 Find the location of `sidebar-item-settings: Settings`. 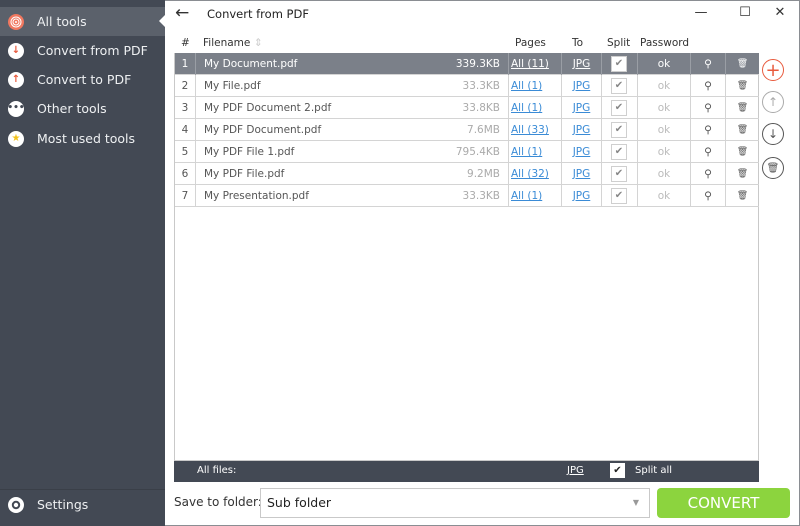

sidebar-item-settings: Settings is located at coordinates (82, 504).